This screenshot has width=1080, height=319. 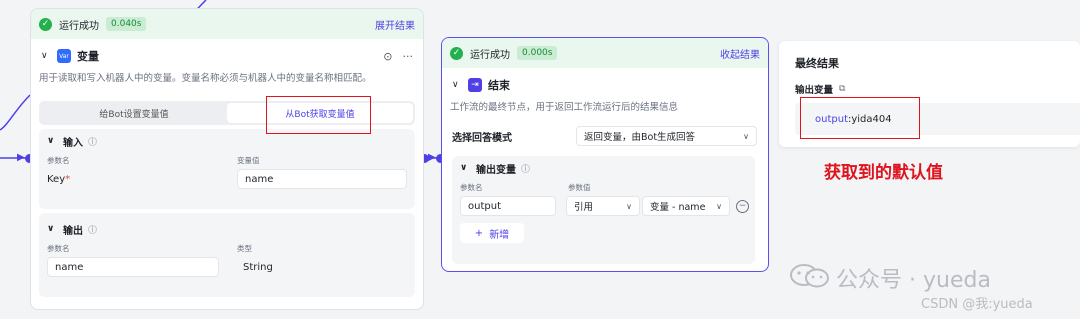 What do you see at coordinates (479, 233) in the screenshot?
I see `plus-icon: +` at bounding box center [479, 233].